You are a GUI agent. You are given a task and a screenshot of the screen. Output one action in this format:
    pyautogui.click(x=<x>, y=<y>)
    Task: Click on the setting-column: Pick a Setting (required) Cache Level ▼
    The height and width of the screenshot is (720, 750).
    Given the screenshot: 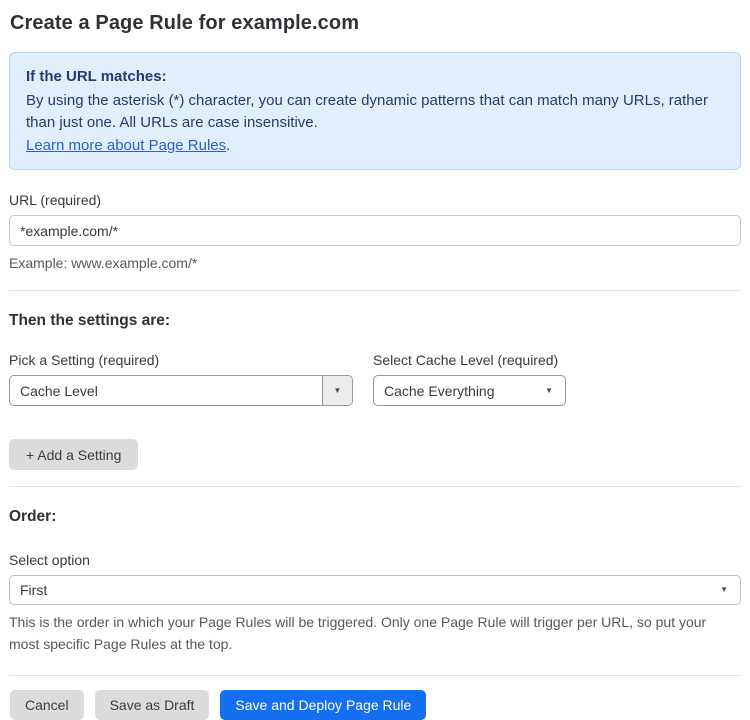 What is the action you would take?
    pyautogui.click(x=181, y=368)
    